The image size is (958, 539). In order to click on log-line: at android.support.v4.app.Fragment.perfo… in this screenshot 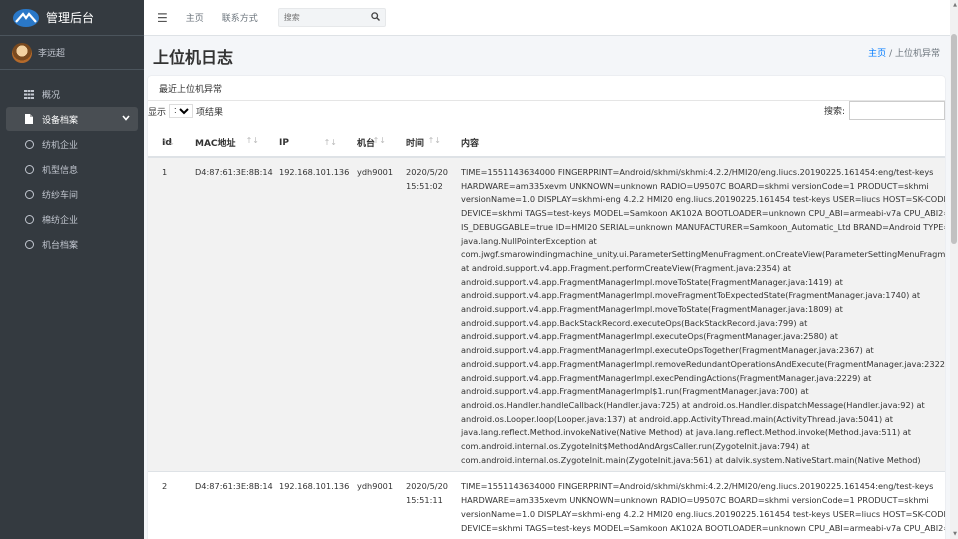, I will do `click(626, 267)`.